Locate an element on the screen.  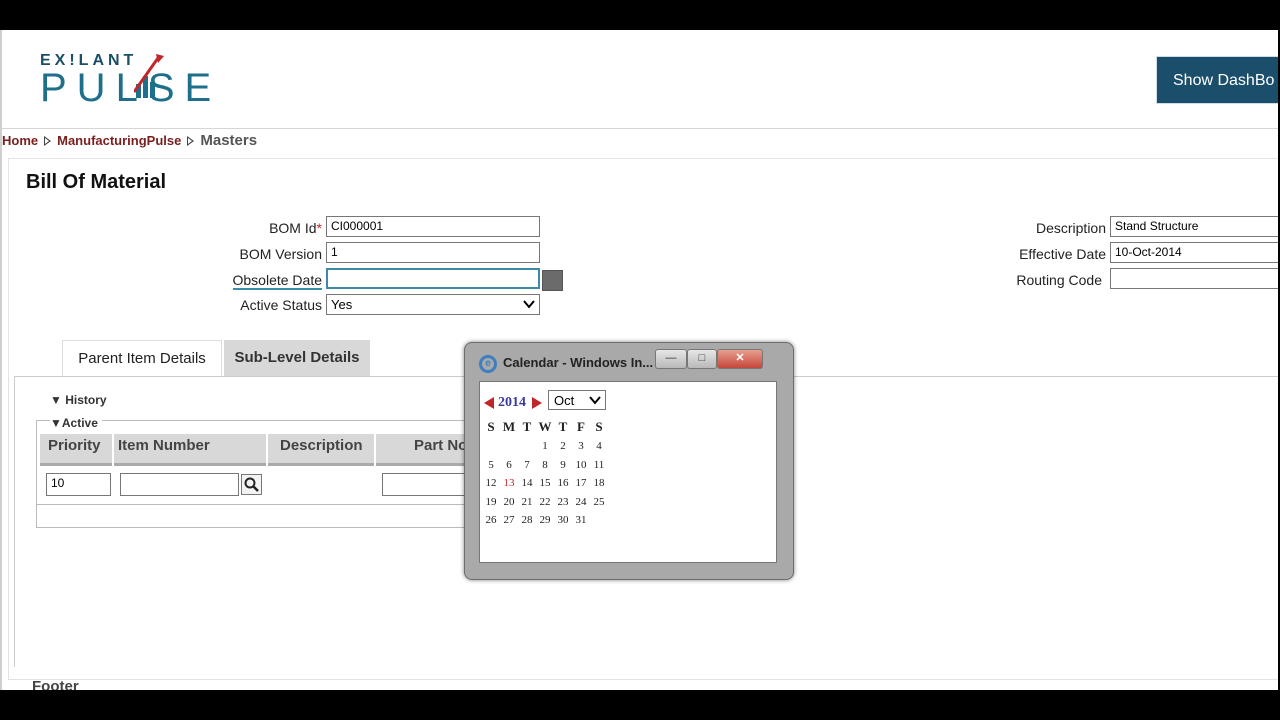
internet-explorer-icon: e is located at coordinates (488, 364).